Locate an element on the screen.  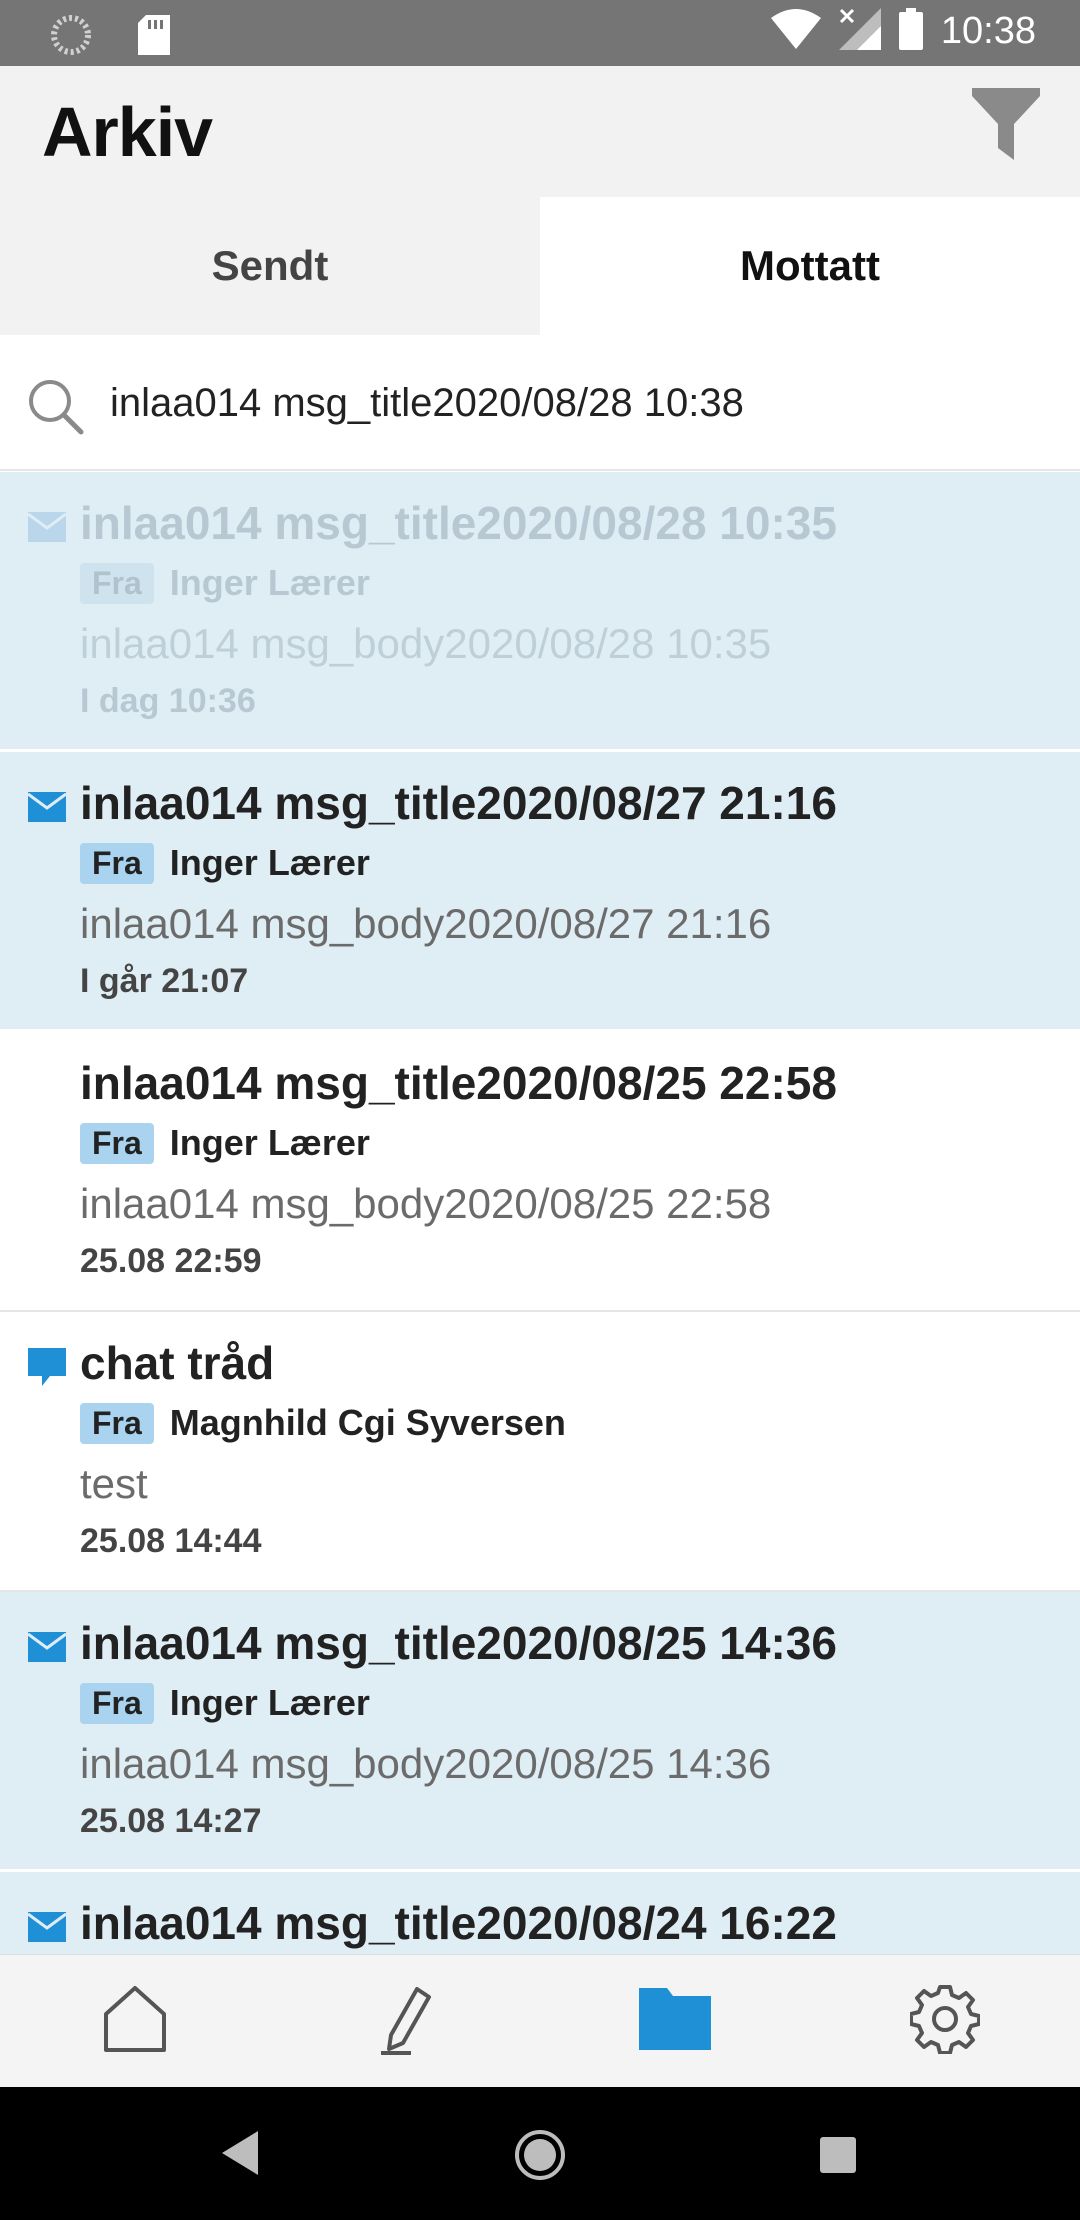
chat-icon is located at coordinates (47, 1367).